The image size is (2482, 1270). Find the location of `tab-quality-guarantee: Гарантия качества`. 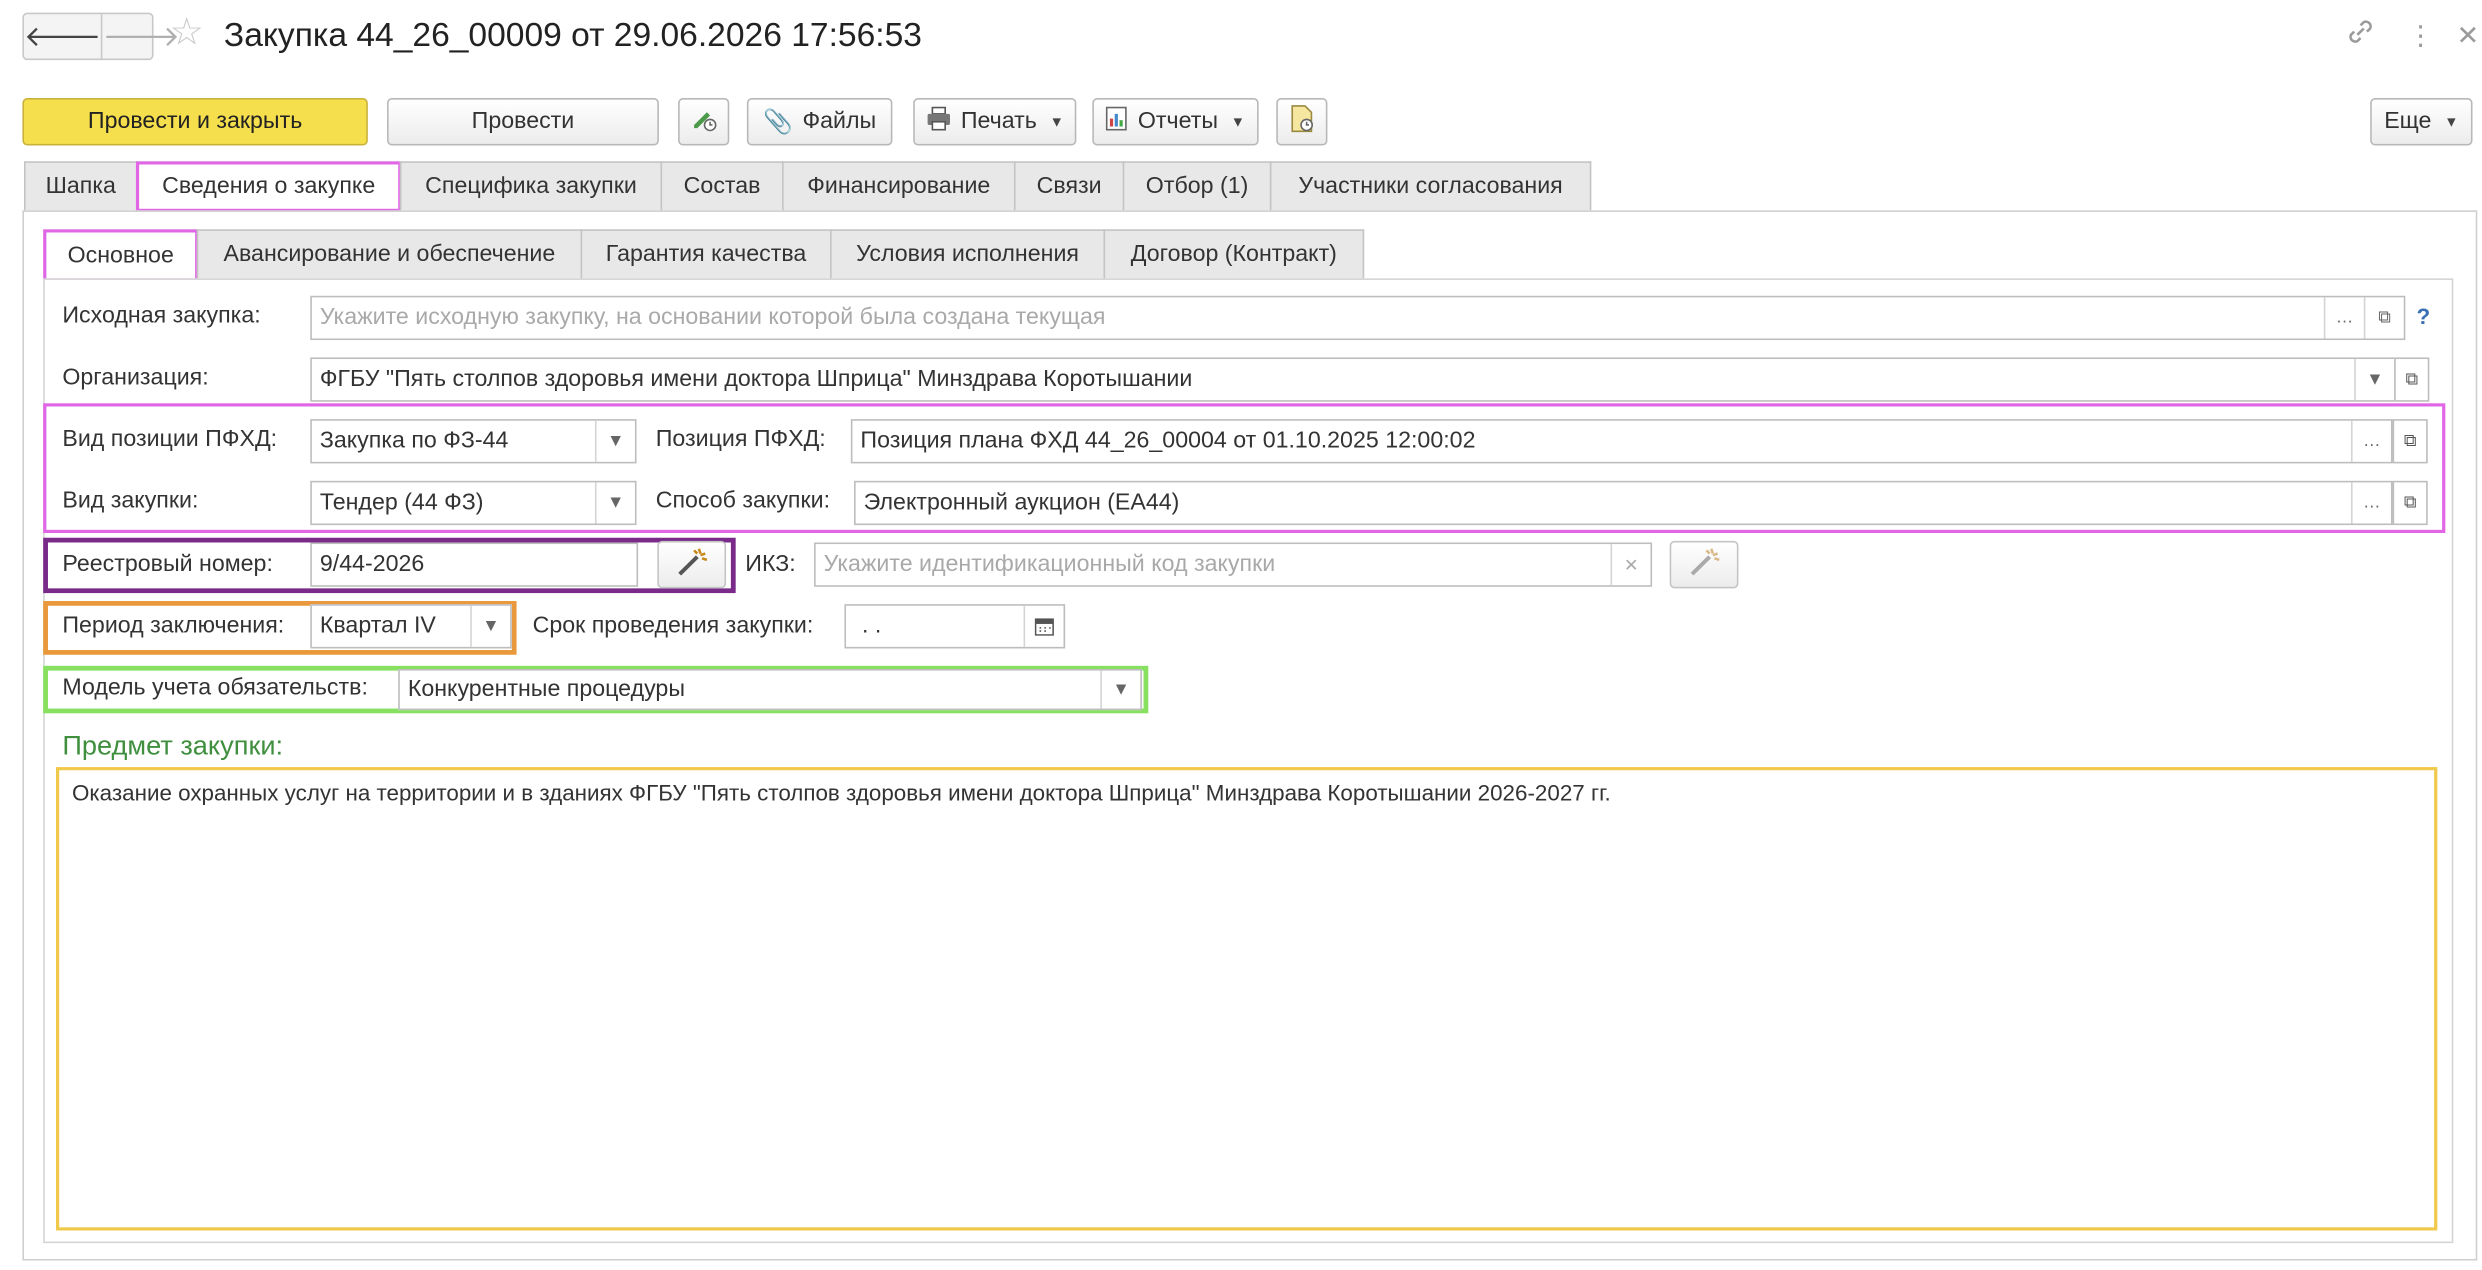

tab-quality-guarantee: Гарантия качества is located at coordinates (706, 254).